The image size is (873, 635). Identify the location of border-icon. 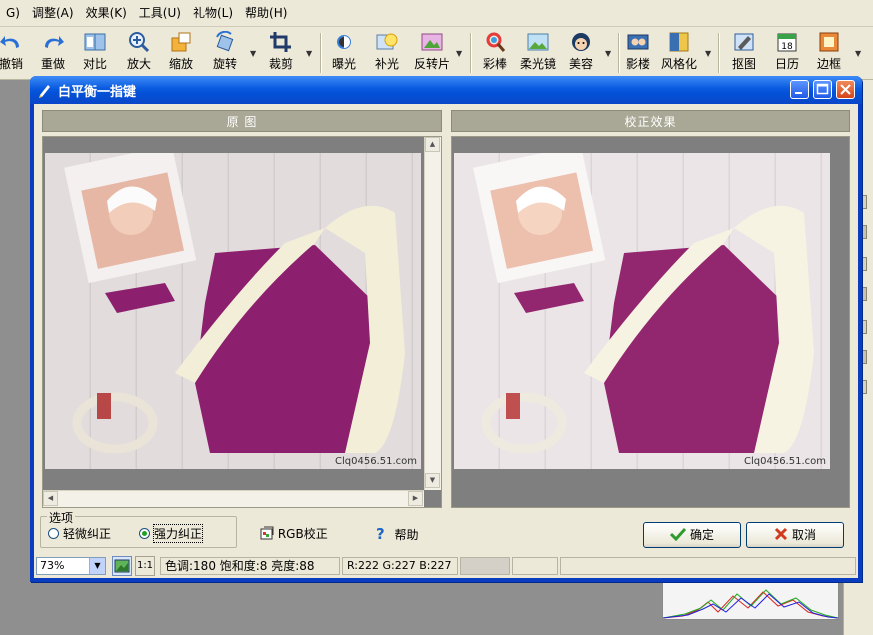
(829, 42).